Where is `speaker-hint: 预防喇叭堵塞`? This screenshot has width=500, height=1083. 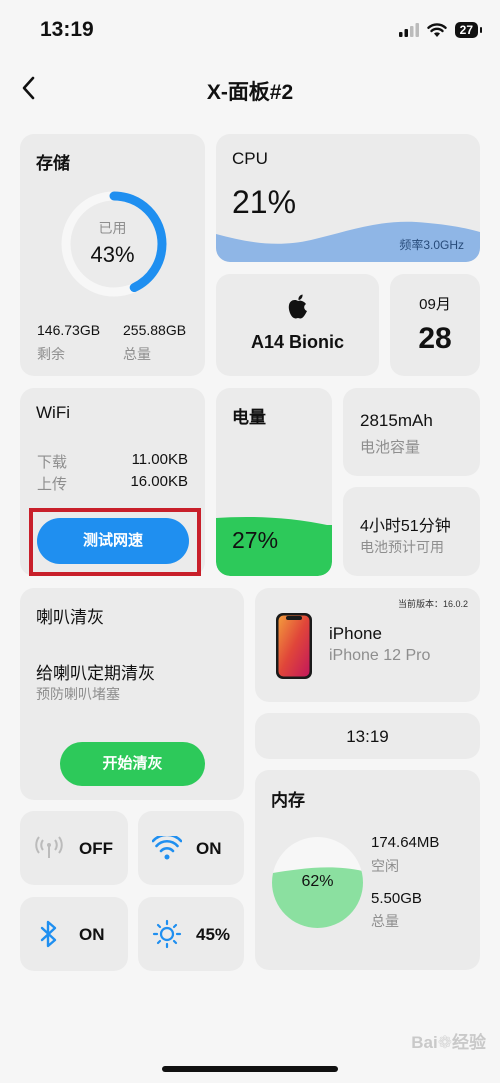 speaker-hint: 预防喇叭堵塞 is located at coordinates (78, 694).